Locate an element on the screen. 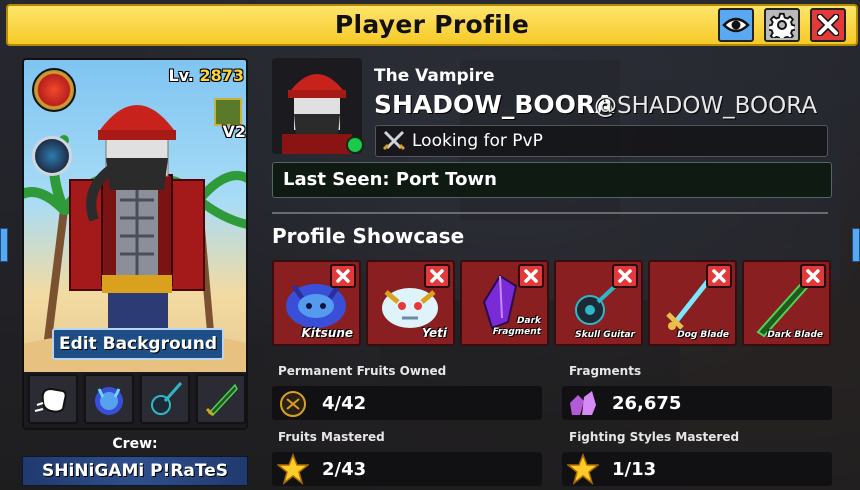 The width and height of the screenshot is (860, 490). player-title: The Vampire is located at coordinates (434, 76).